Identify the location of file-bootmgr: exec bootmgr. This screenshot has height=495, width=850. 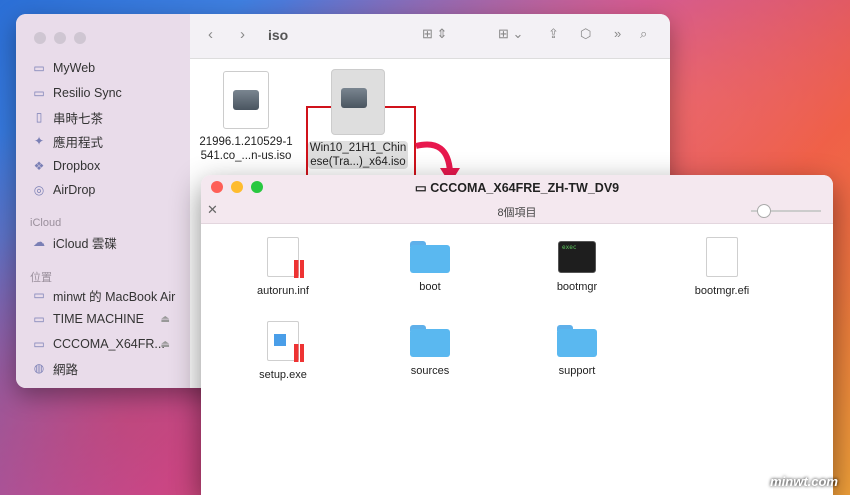
(577, 265).